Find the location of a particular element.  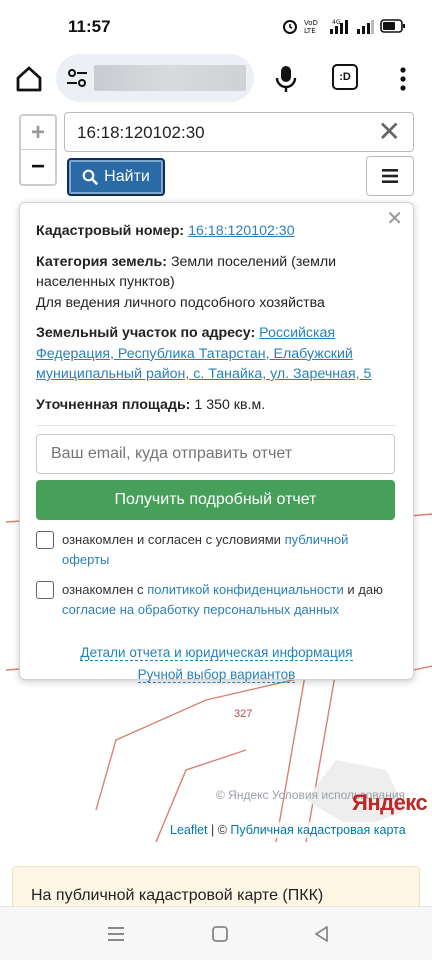

find-button-label: Найти is located at coordinates (127, 176).